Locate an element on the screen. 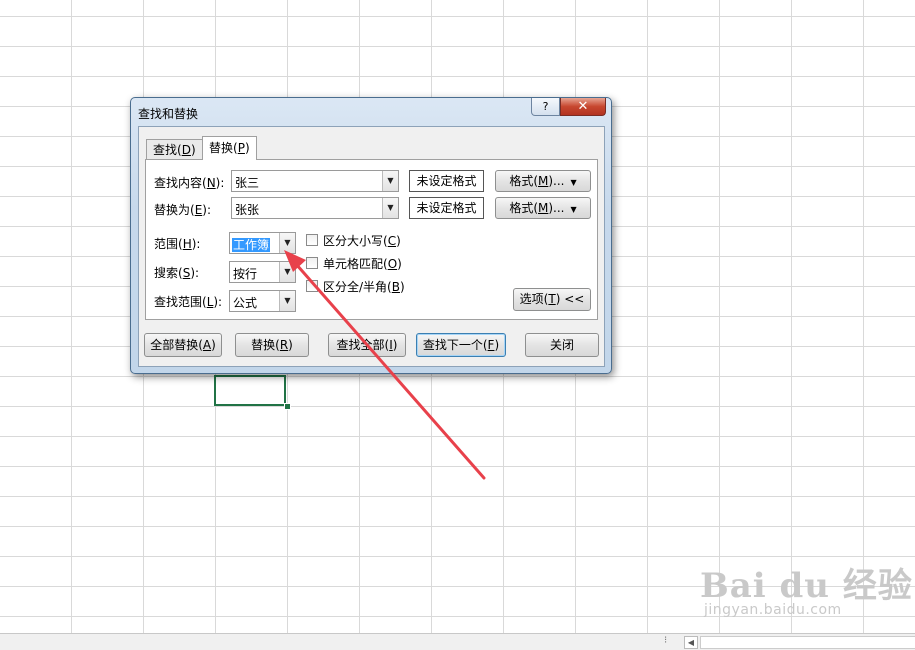  match-case-label: 区分大小写(C) is located at coordinates (362, 240).